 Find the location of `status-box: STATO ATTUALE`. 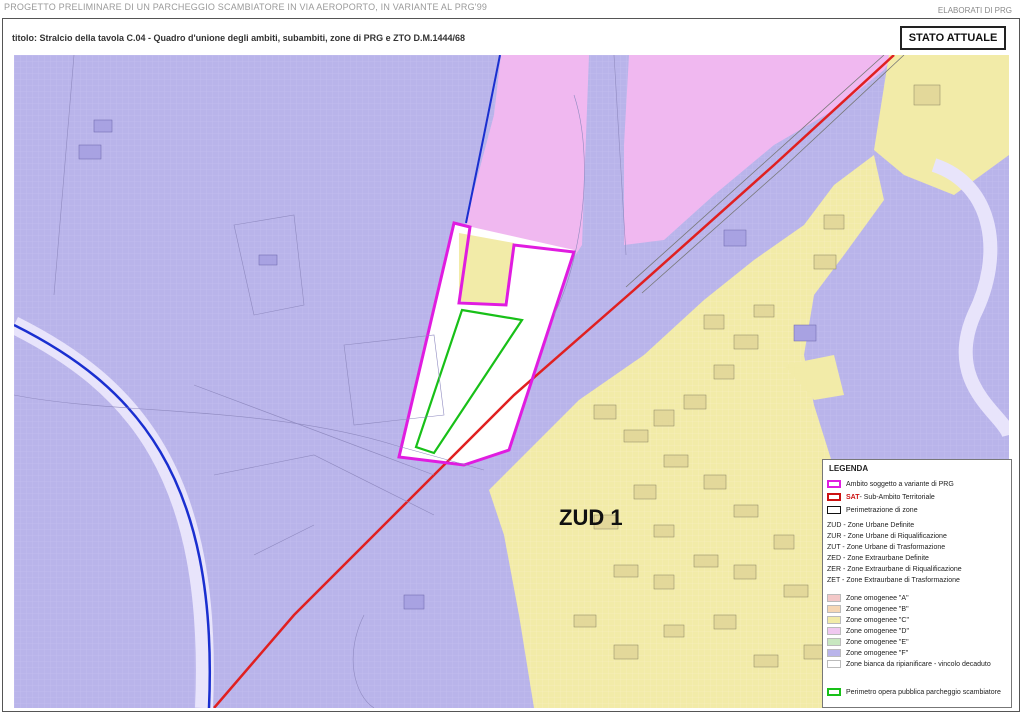

status-box: STATO ATTUALE is located at coordinates (953, 38).